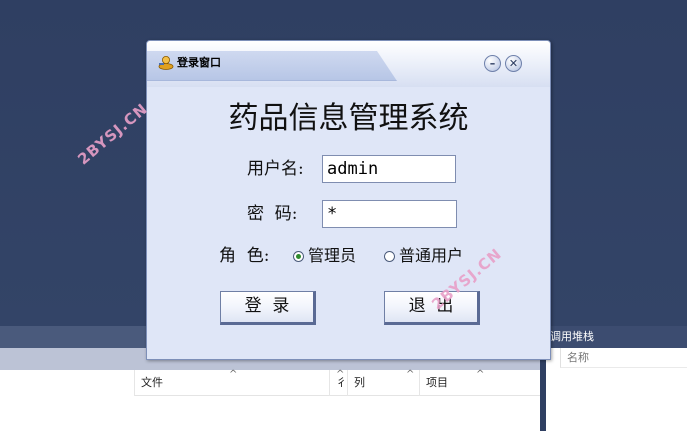  Describe the element at coordinates (332, 255) in the screenshot. I see `radio-label-admin: 管理员` at that location.